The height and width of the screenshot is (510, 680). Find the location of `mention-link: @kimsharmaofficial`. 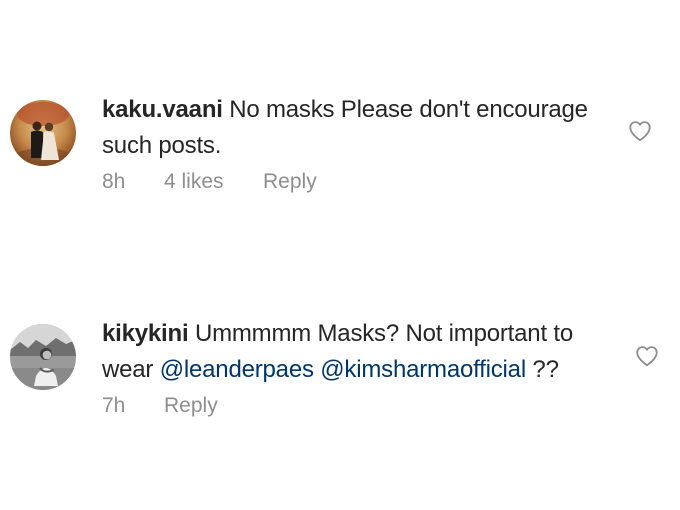

mention-link: @kimsharmaofficial is located at coordinates (423, 369).